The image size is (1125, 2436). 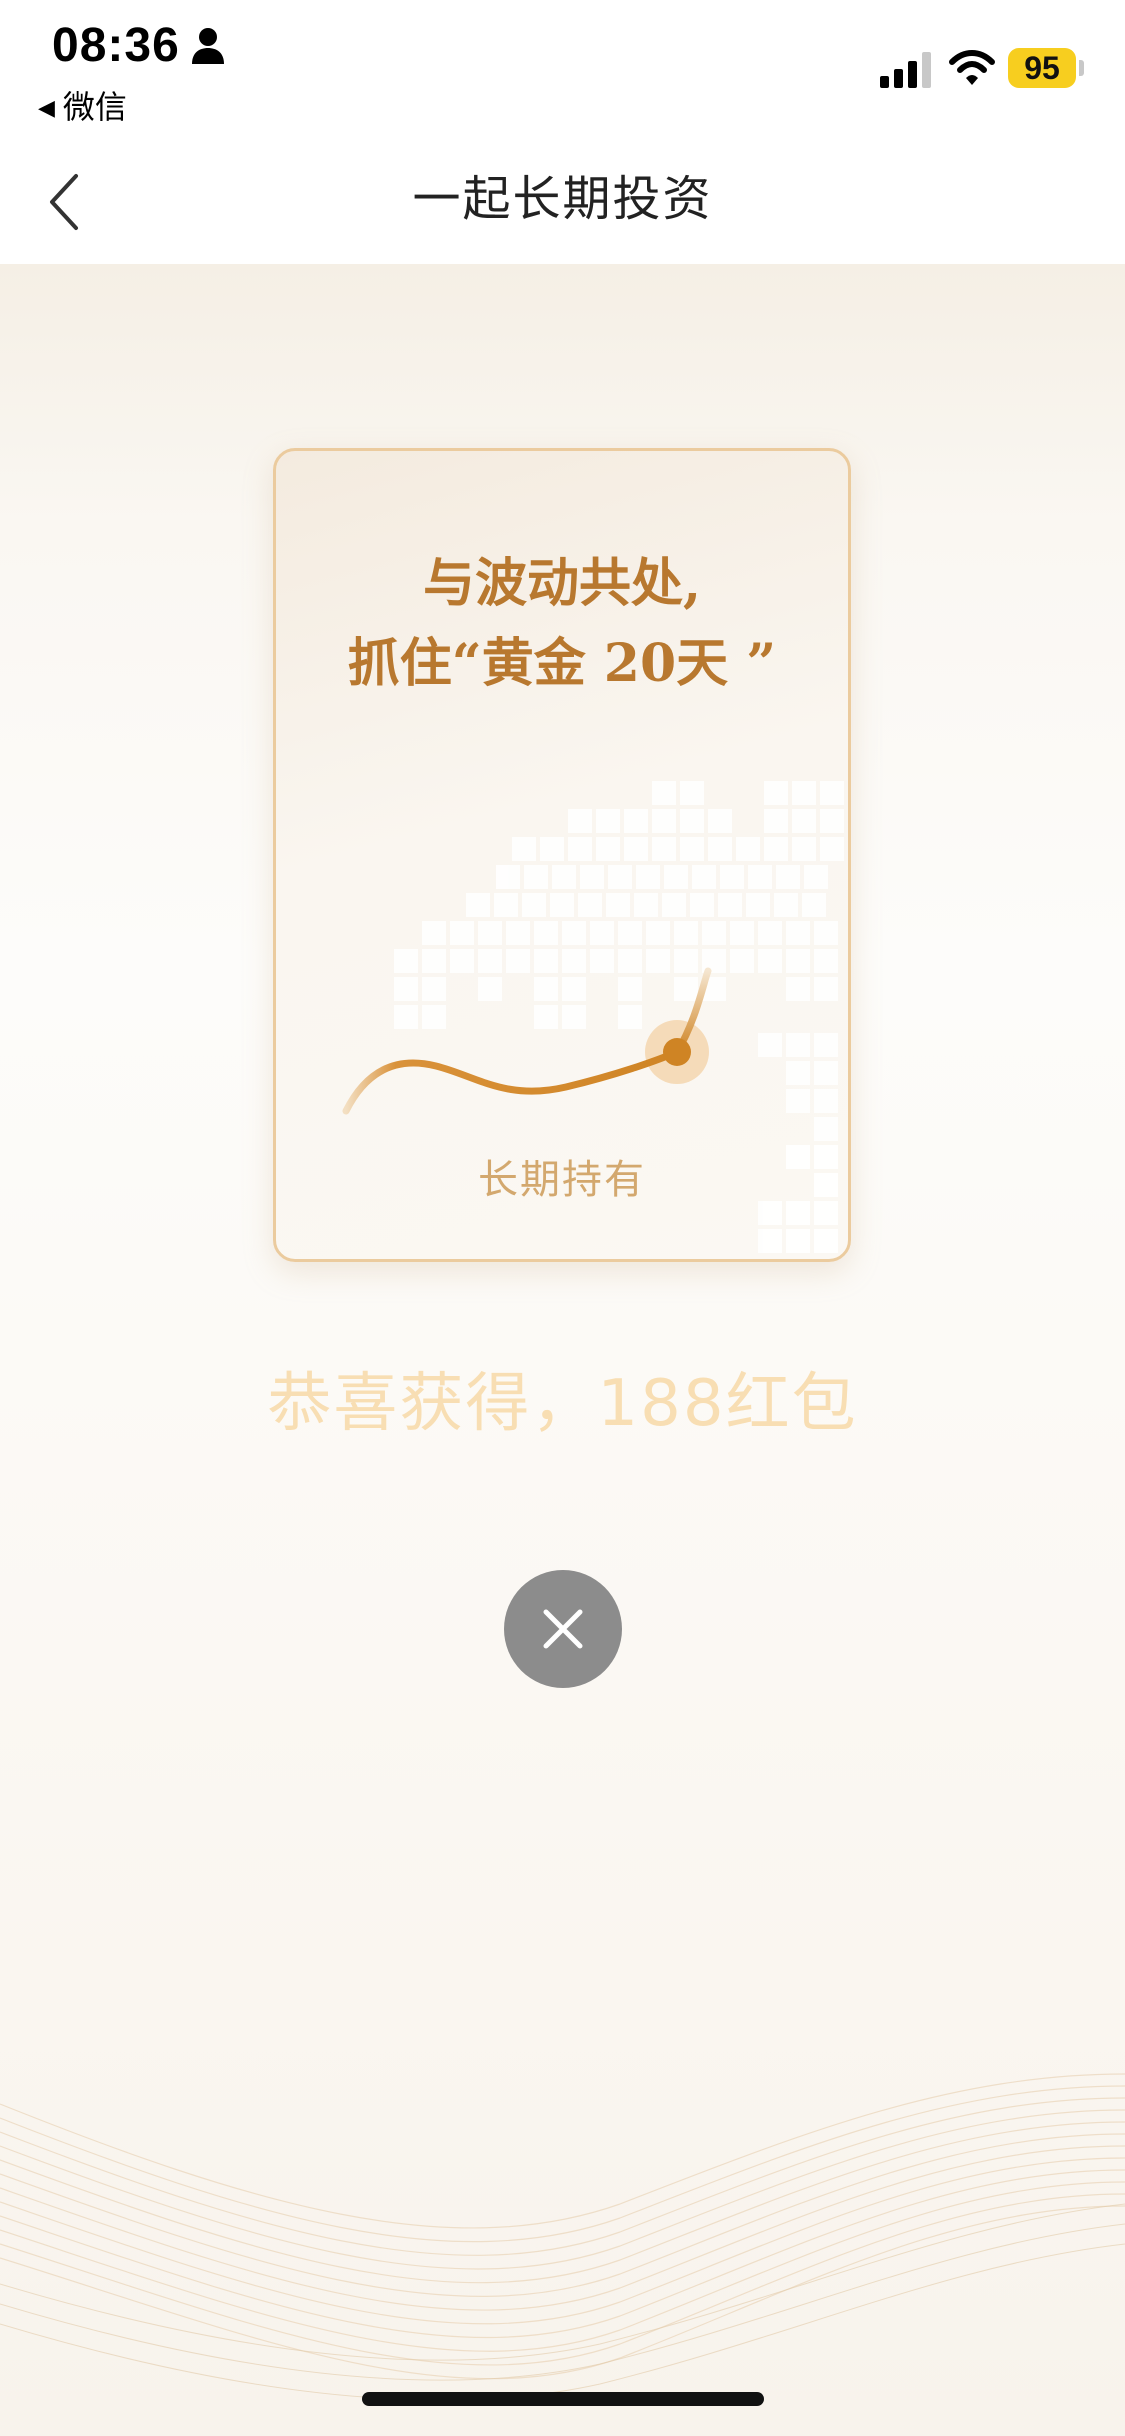 I want to click on highlight-dot, so click(x=677, y=1052).